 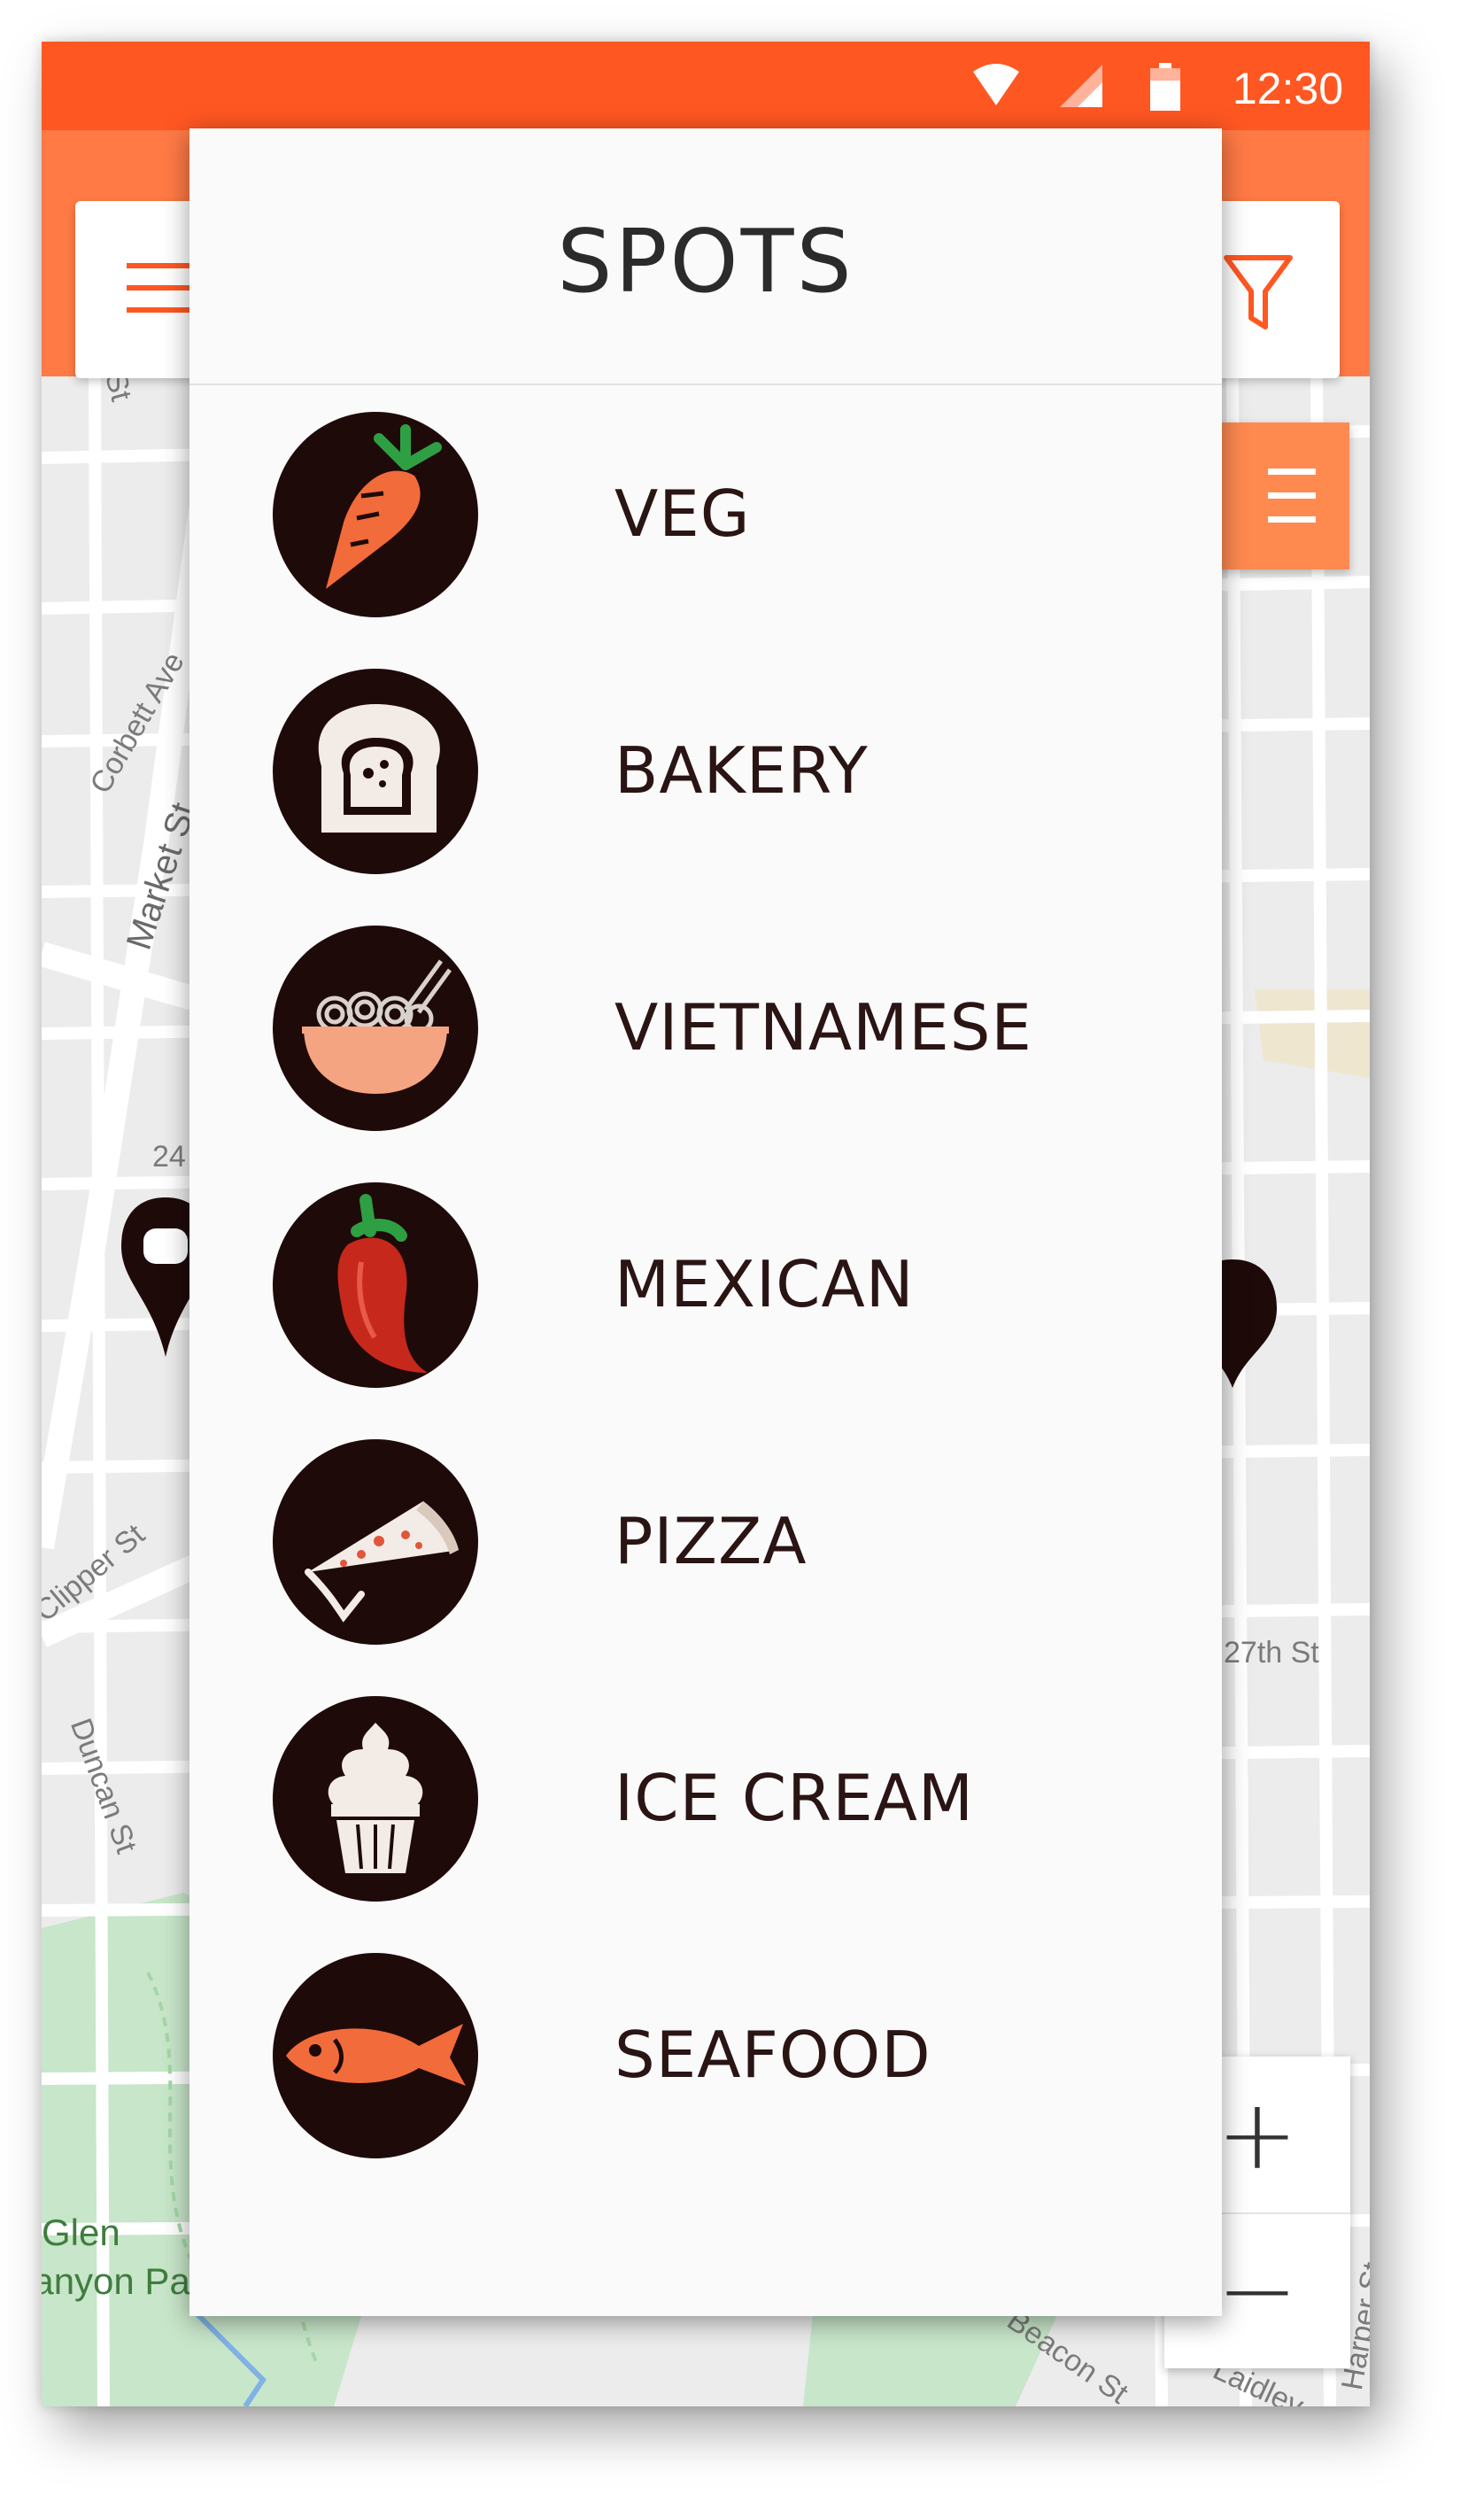 What do you see at coordinates (996, 84) in the screenshot?
I see `wifi-icon` at bounding box center [996, 84].